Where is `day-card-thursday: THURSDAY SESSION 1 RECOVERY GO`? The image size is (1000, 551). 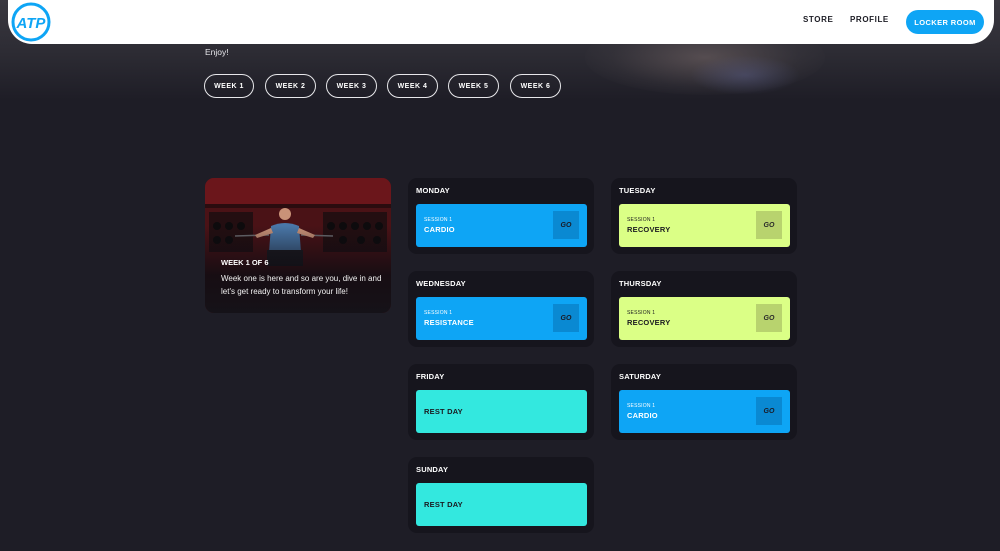 day-card-thursday: THURSDAY SESSION 1 RECOVERY GO is located at coordinates (704, 309).